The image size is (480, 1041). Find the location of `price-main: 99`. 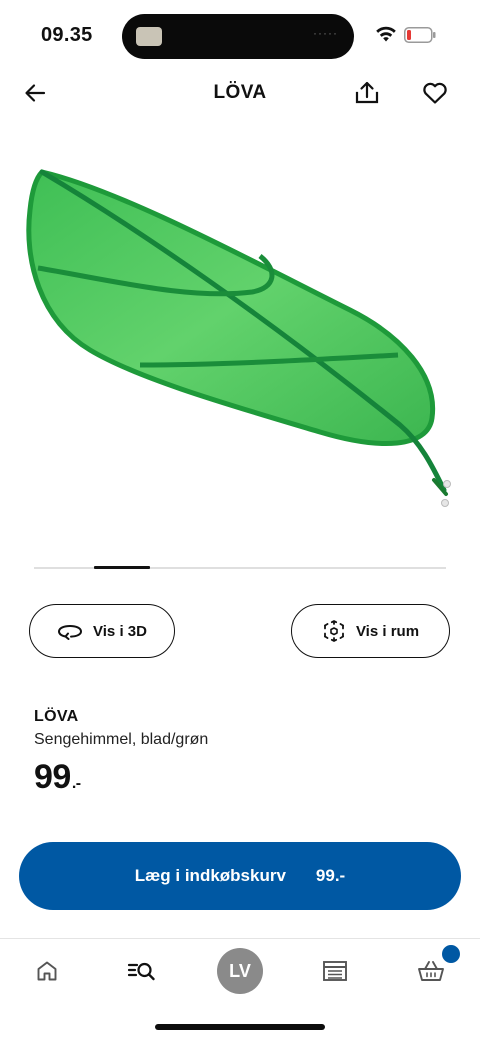

price-main: 99 is located at coordinates (52, 777).